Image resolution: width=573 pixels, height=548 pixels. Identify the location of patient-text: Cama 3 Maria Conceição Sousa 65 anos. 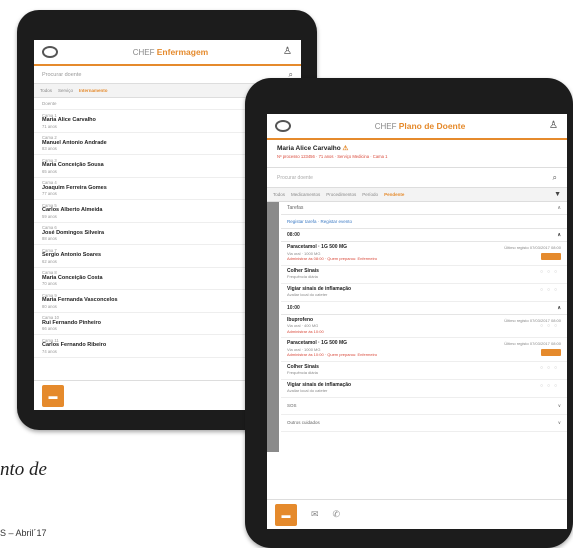
(142, 166).